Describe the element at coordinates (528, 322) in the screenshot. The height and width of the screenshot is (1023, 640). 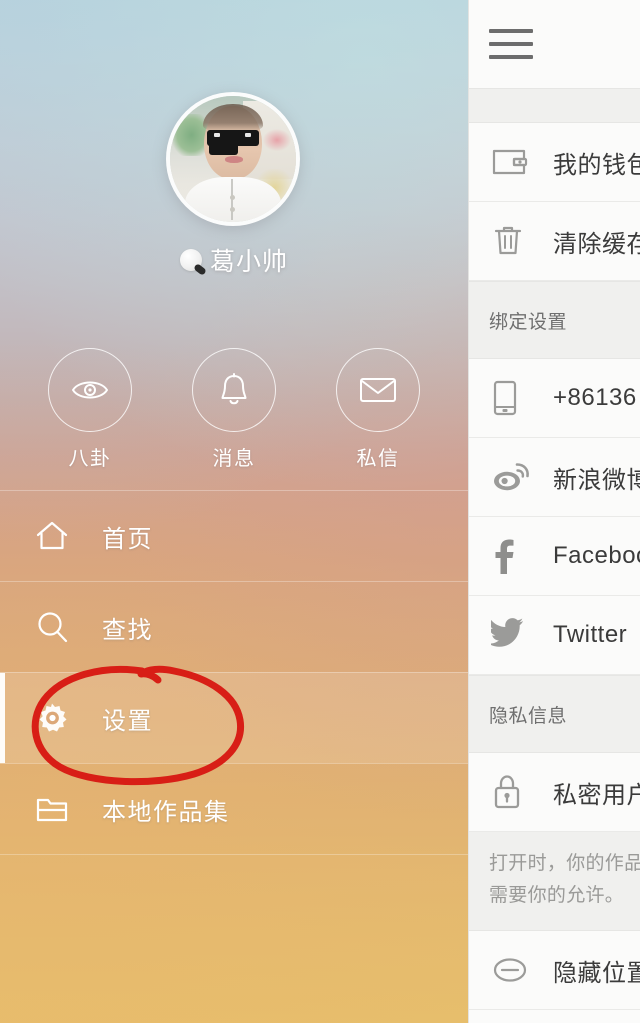
I see `panel-section-label: 绑定设置` at that location.